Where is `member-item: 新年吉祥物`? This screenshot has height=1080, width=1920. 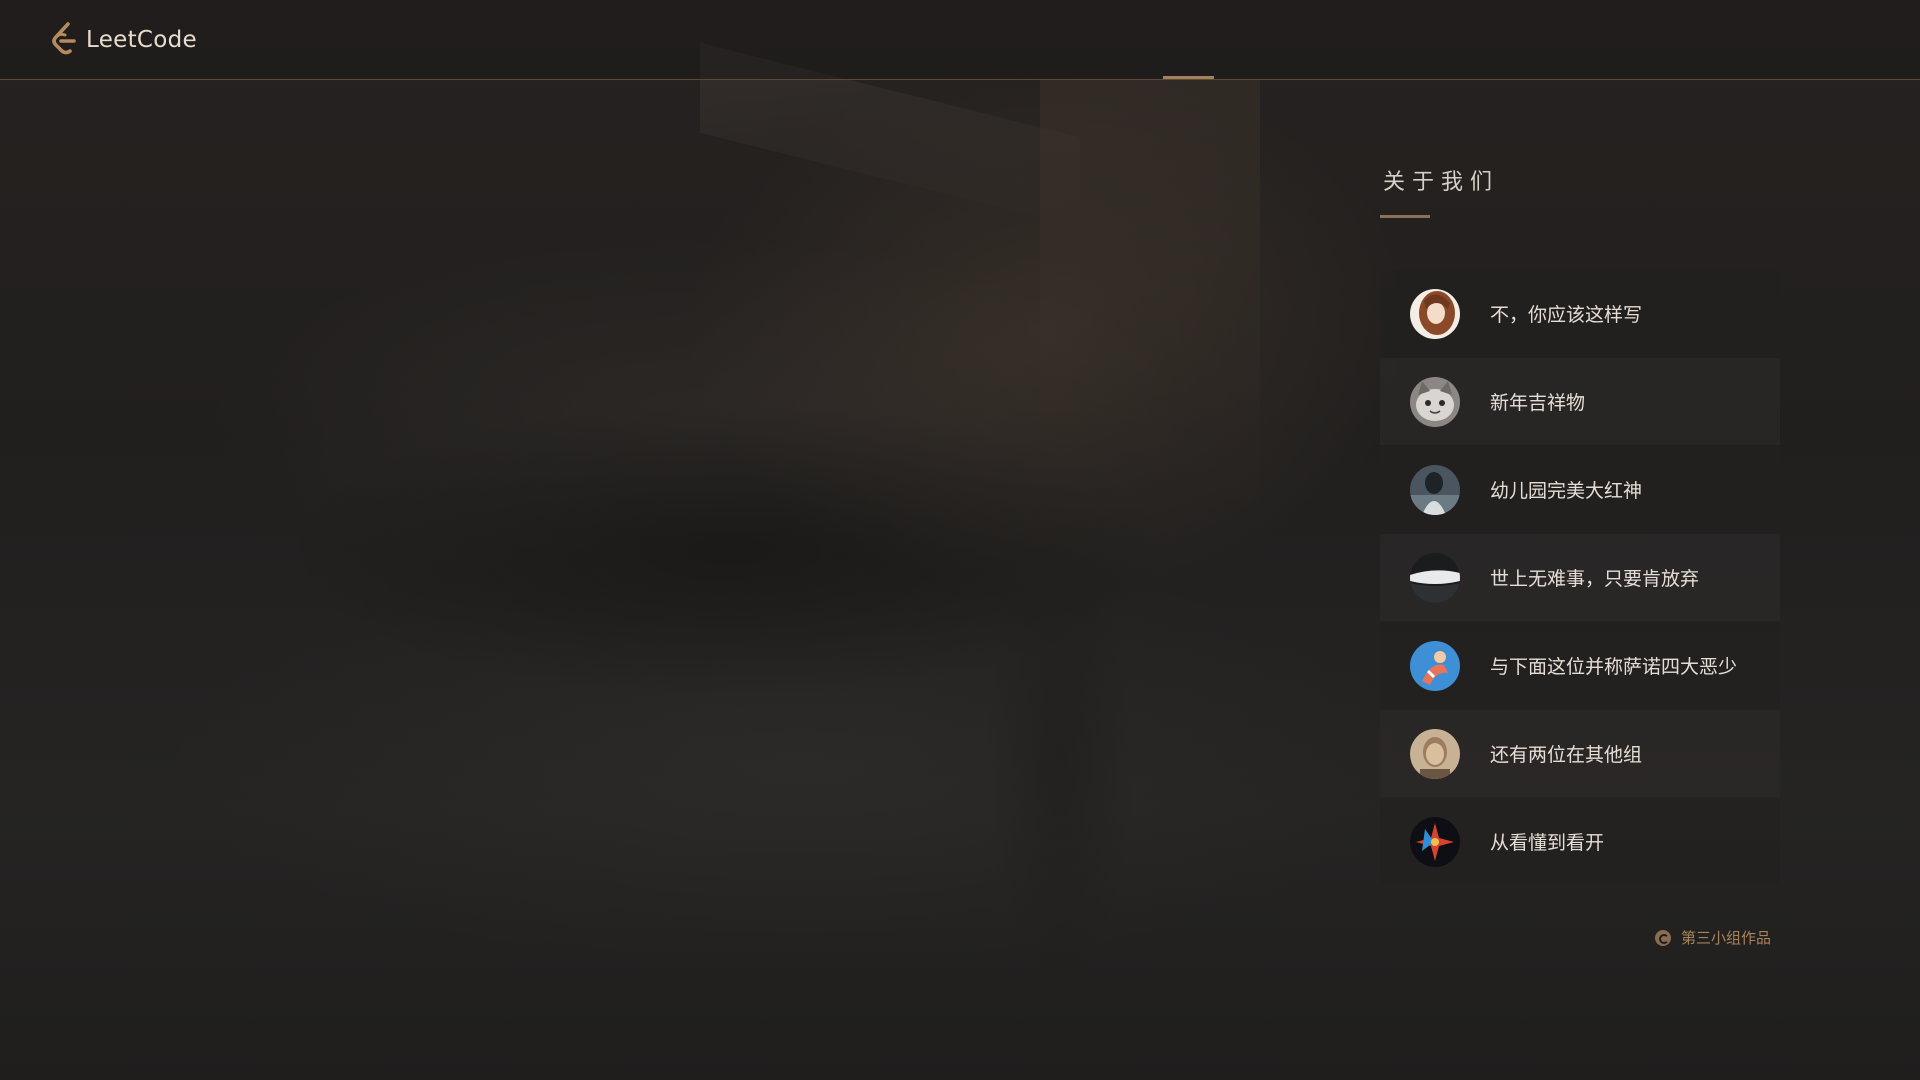 member-item: 新年吉祥物 is located at coordinates (1580, 401).